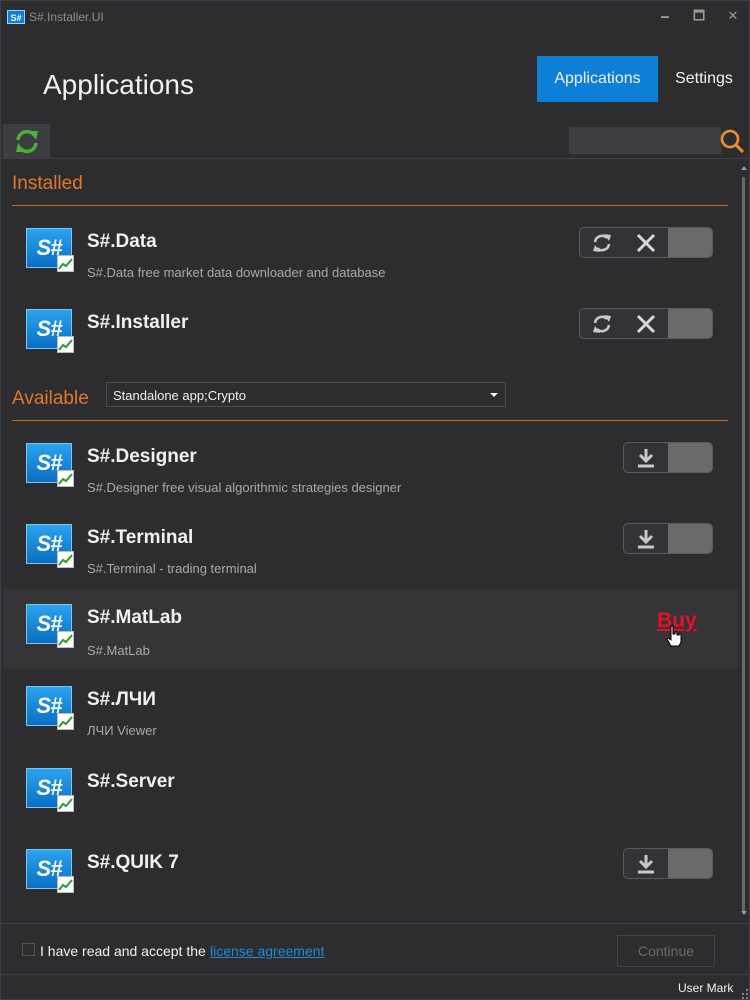 This screenshot has width=750, height=1000. I want to click on hand-cursor-icon, so click(674, 636).